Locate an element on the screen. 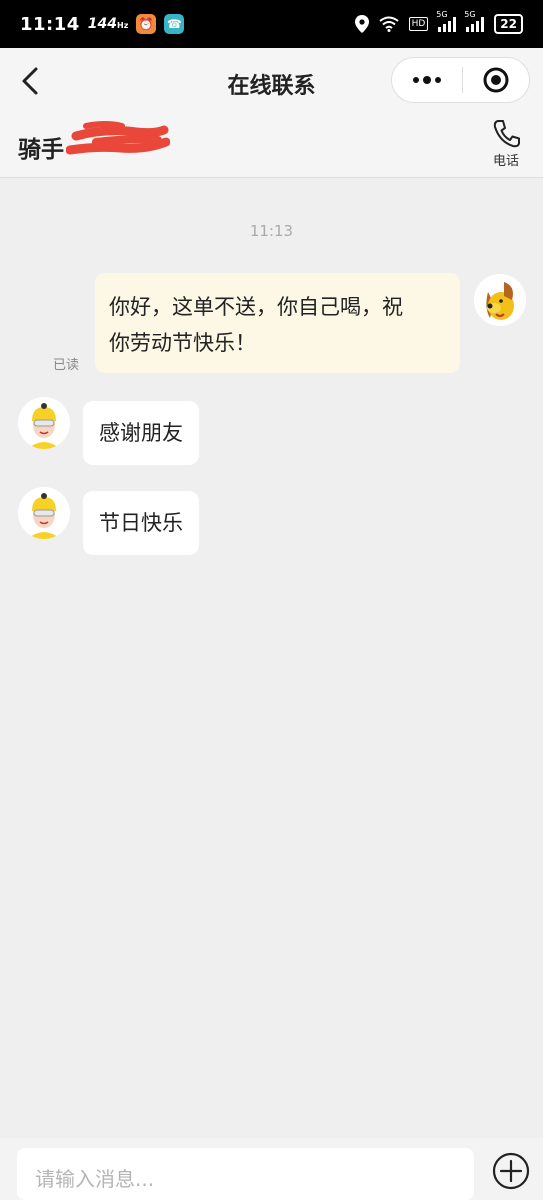 This screenshot has width=543, height=1200. incoming-message-bubble: 节日快乐 is located at coordinates (141, 523).